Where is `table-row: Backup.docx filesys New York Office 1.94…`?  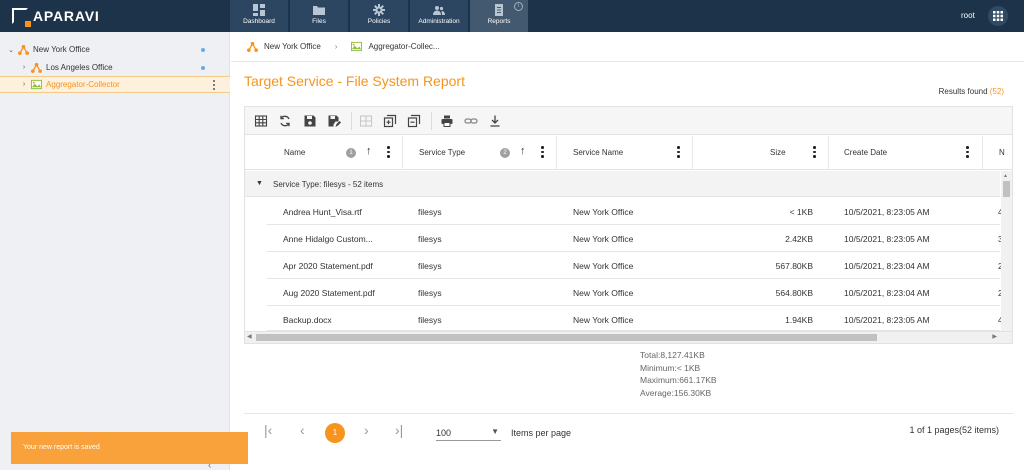
table-row: Backup.docx filesys New York Office 1.94… is located at coordinates (635, 318).